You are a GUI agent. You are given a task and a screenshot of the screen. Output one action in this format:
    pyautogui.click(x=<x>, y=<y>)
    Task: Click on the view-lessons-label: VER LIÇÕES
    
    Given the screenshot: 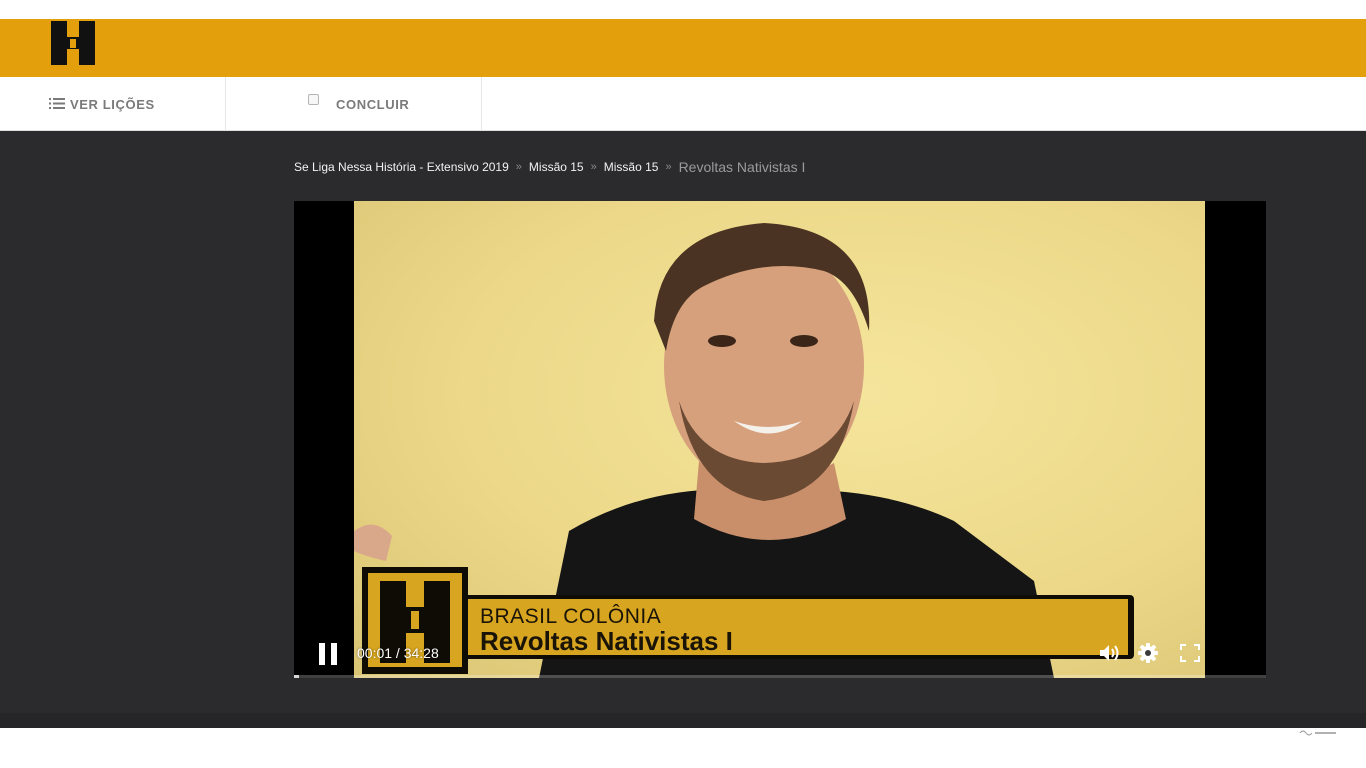 What is the action you would take?
    pyautogui.click(x=112, y=104)
    